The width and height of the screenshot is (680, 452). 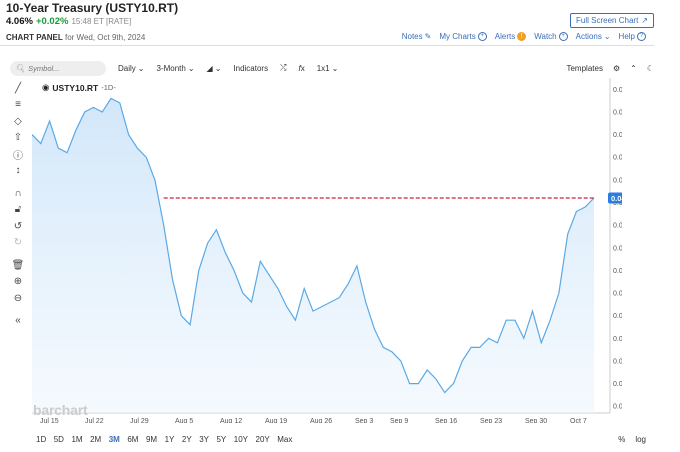 I want to click on x-tick-label: Oct 7, so click(x=578, y=420).